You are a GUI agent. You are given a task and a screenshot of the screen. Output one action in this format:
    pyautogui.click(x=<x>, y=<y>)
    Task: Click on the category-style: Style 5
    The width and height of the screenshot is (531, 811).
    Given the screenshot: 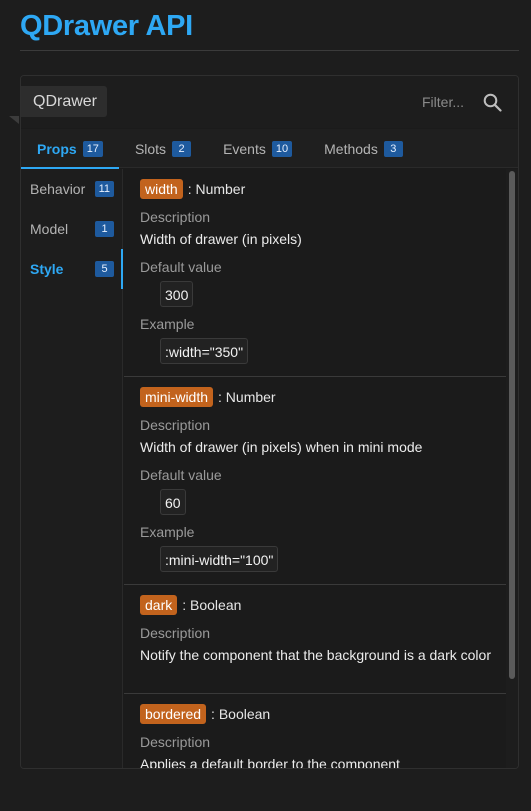 What is the action you would take?
    pyautogui.click(x=72, y=269)
    